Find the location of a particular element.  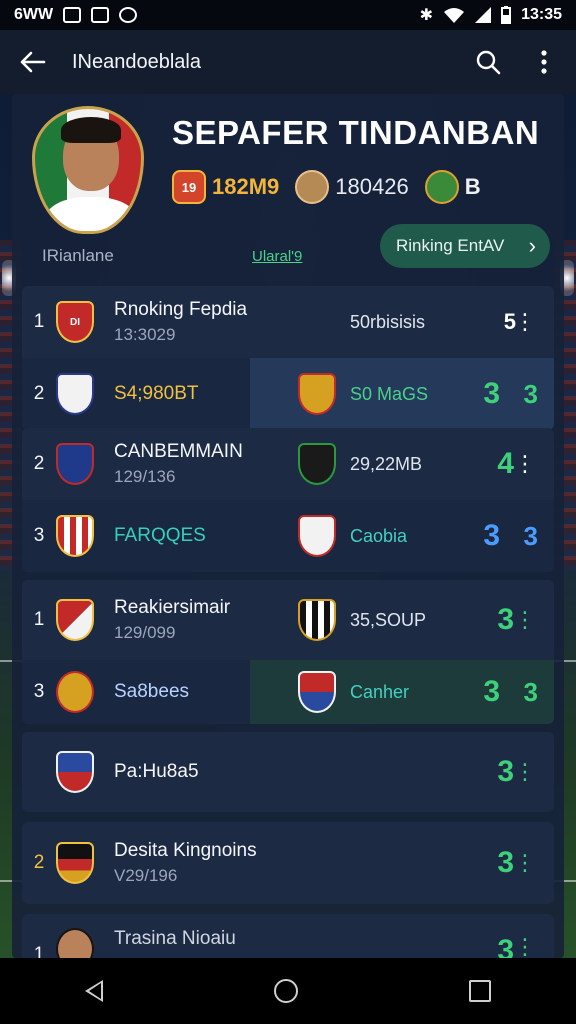

app-bar: INeandoeblala is located at coordinates (288, 62).